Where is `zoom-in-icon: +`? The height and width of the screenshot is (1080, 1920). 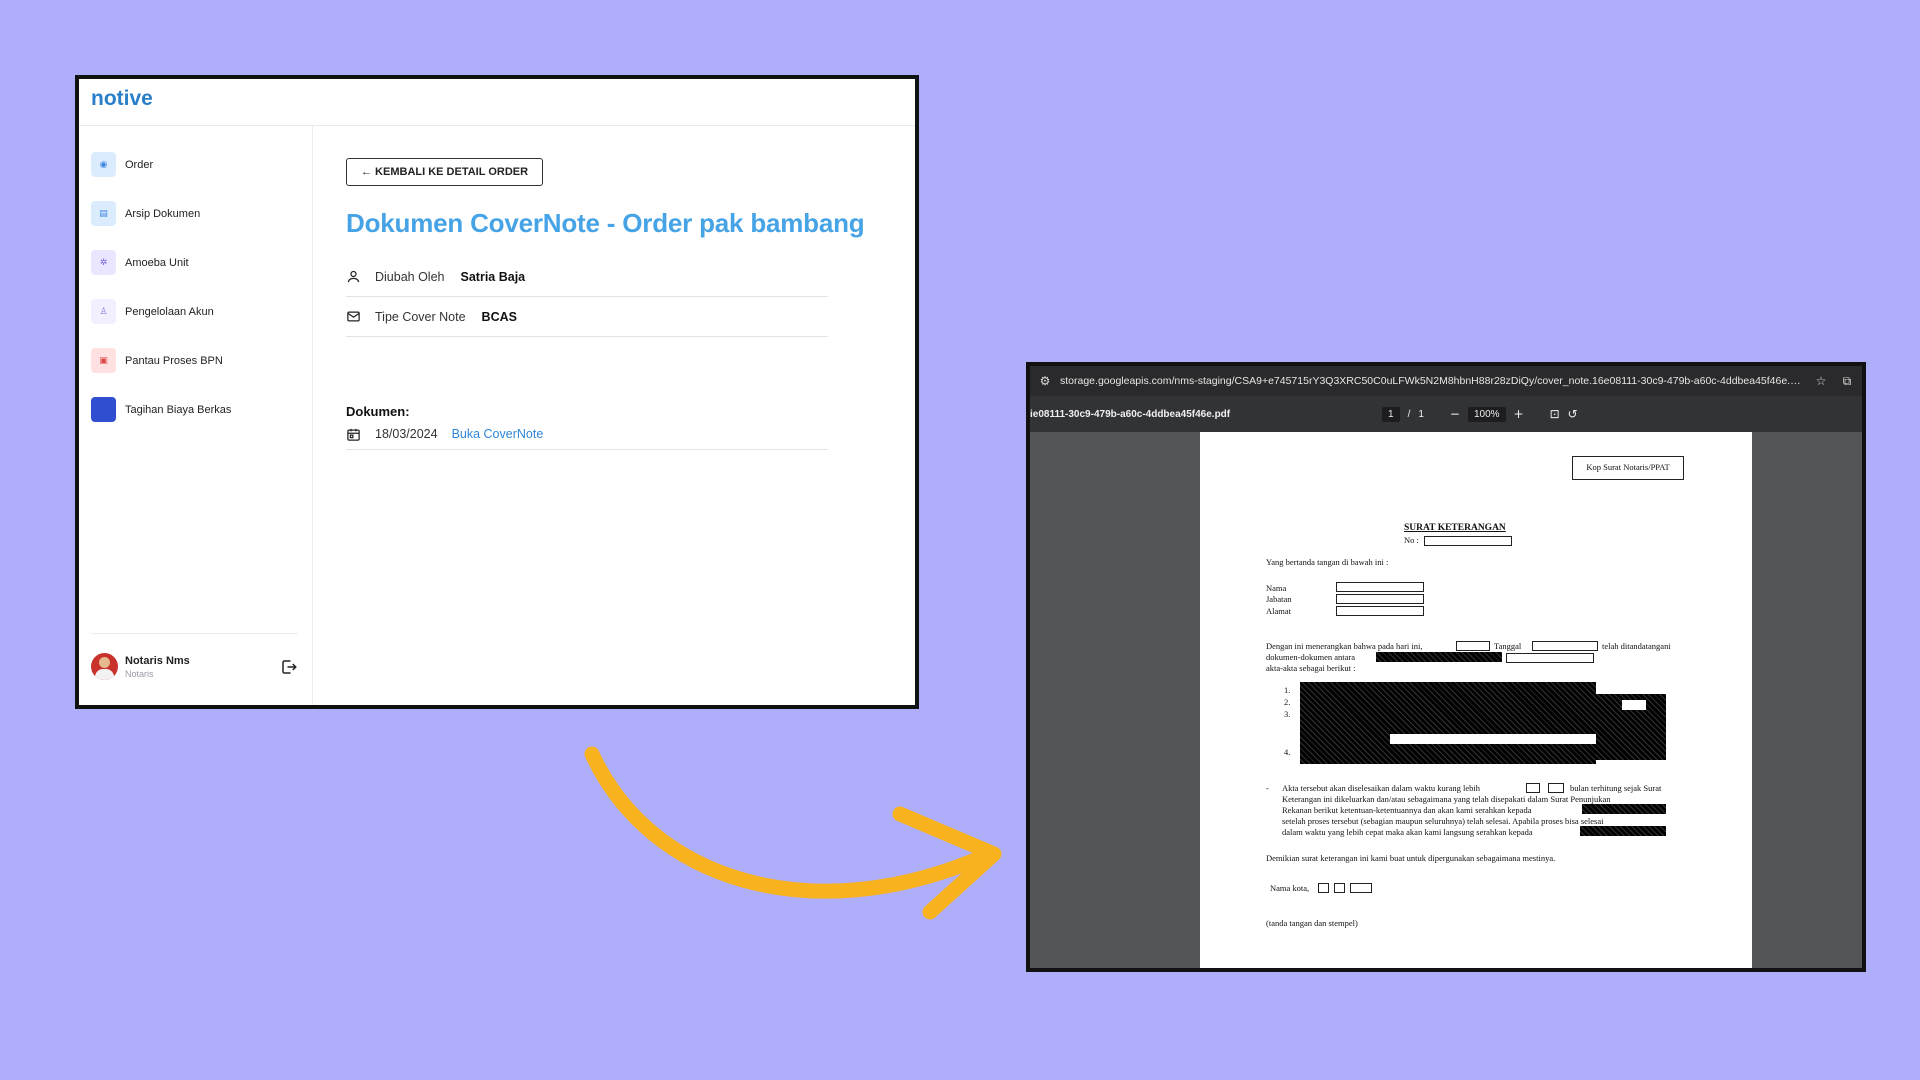 zoom-in-icon: + is located at coordinates (1519, 414).